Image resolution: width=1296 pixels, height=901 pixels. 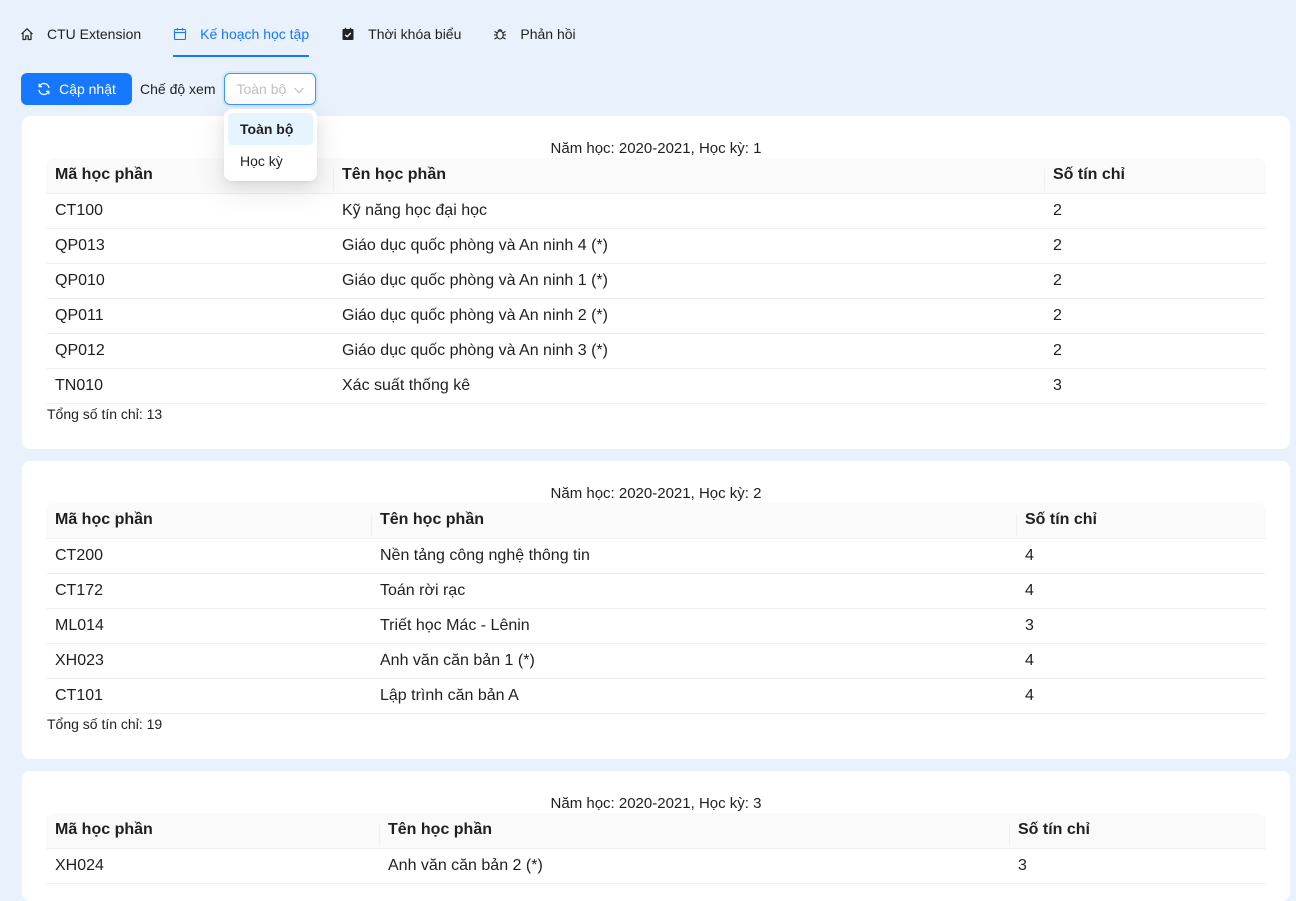 I want to click on calendar-check-icon, so click(x=348, y=34).